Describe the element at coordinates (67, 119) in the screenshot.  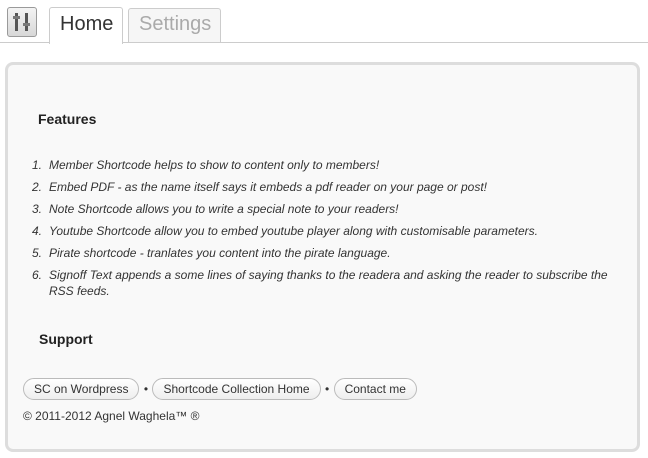
I see `features-heading: Features` at that location.